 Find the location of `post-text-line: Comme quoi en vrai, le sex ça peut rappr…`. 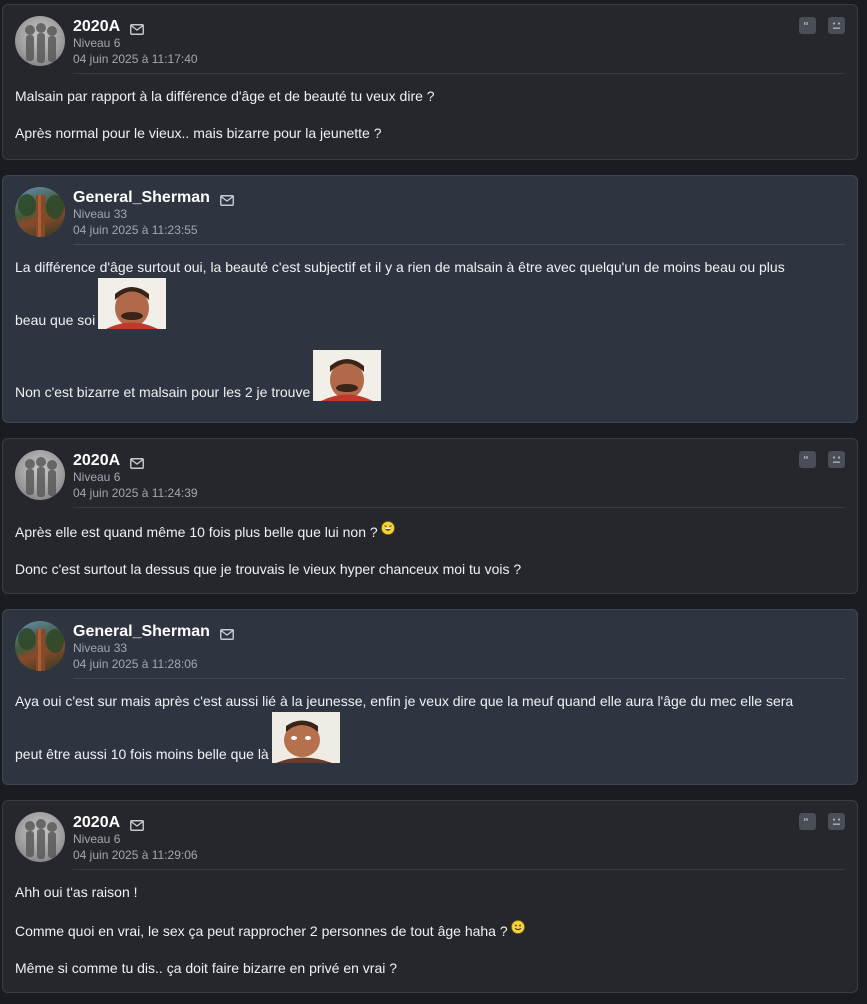

post-text-line: Comme quoi en vrai, le sex ça peut rappr… is located at coordinates (430, 930).